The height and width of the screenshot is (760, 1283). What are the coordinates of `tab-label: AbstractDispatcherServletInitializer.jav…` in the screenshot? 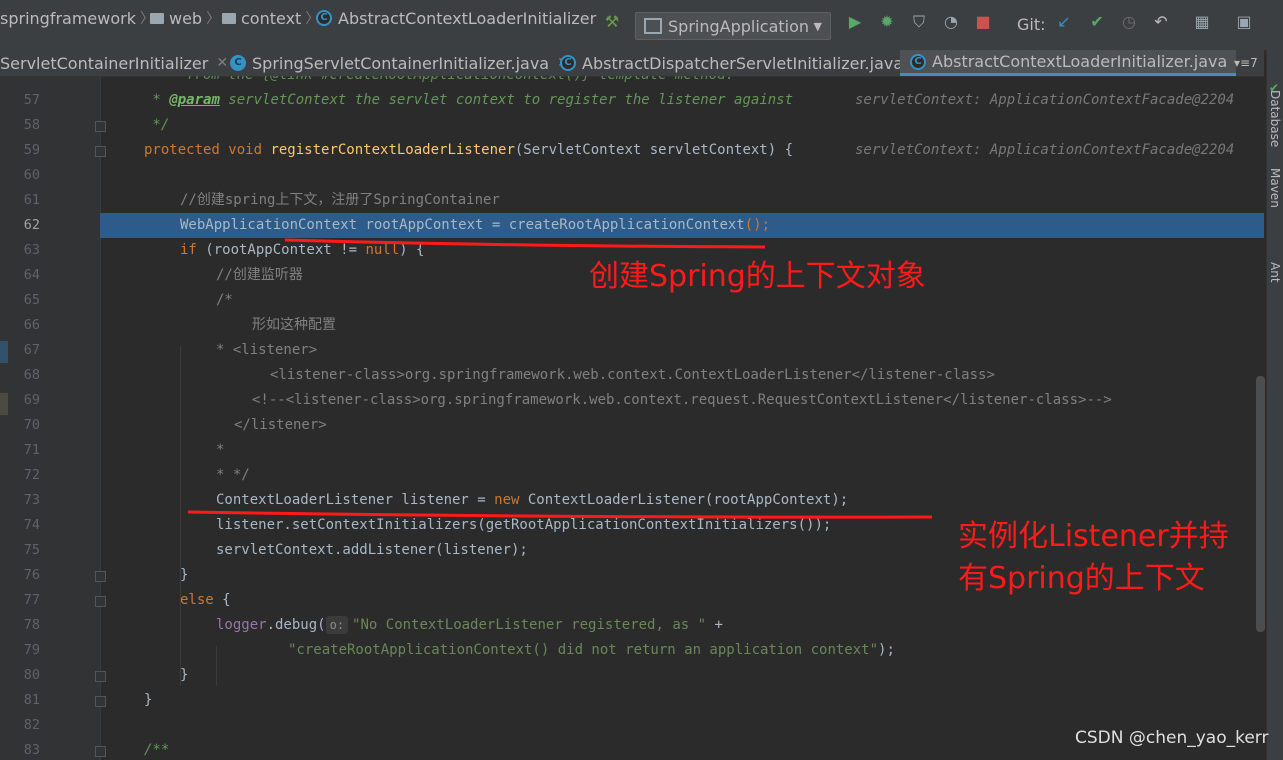 It's located at (743, 63).